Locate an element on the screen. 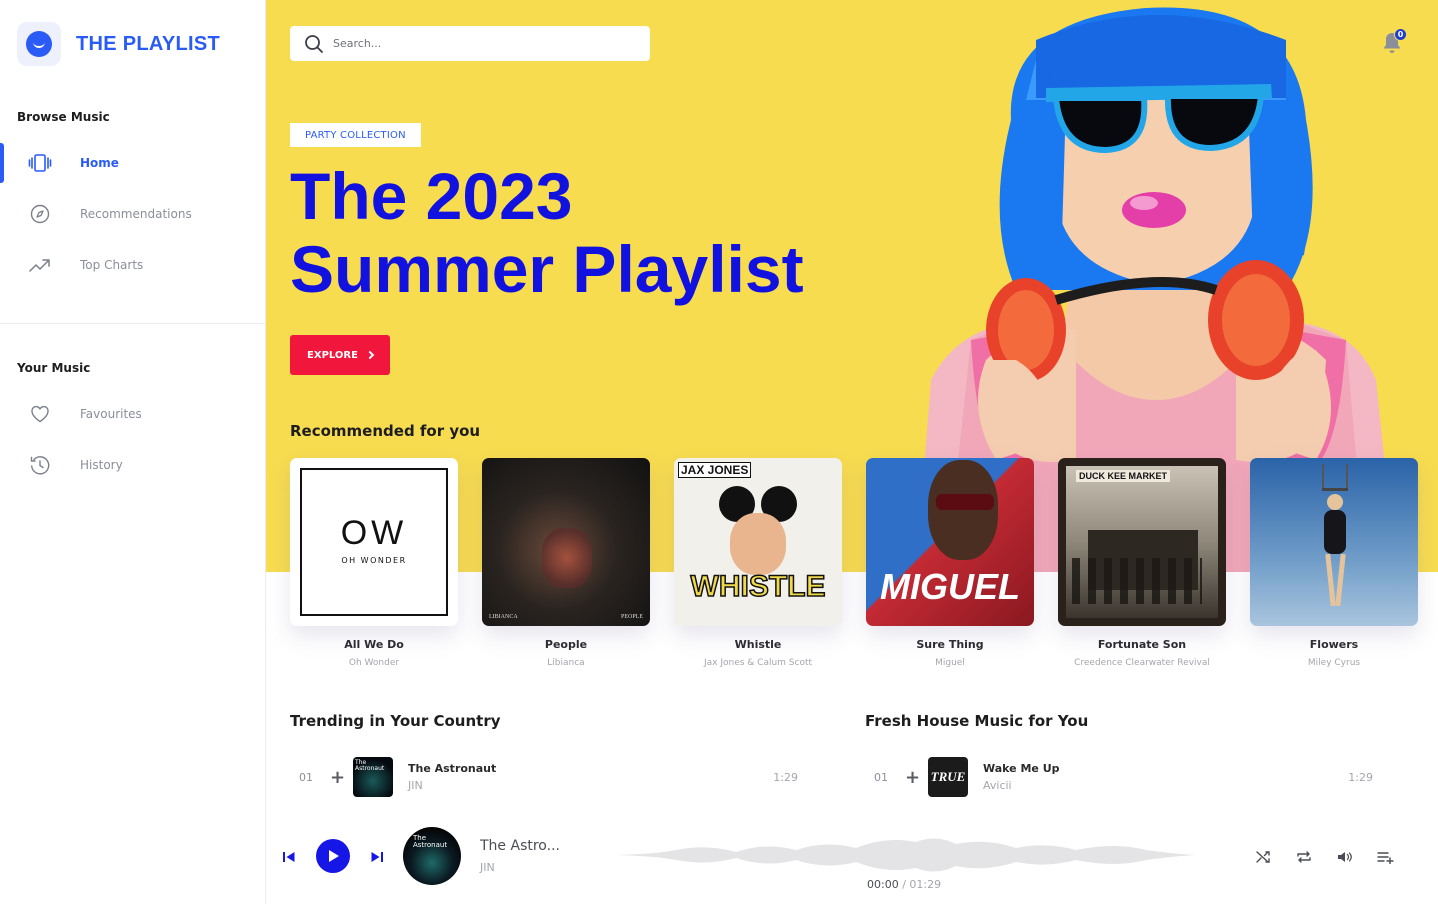 The width and height of the screenshot is (1438, 904). track-title: The Astronaut is located at coordinates (452, 768).